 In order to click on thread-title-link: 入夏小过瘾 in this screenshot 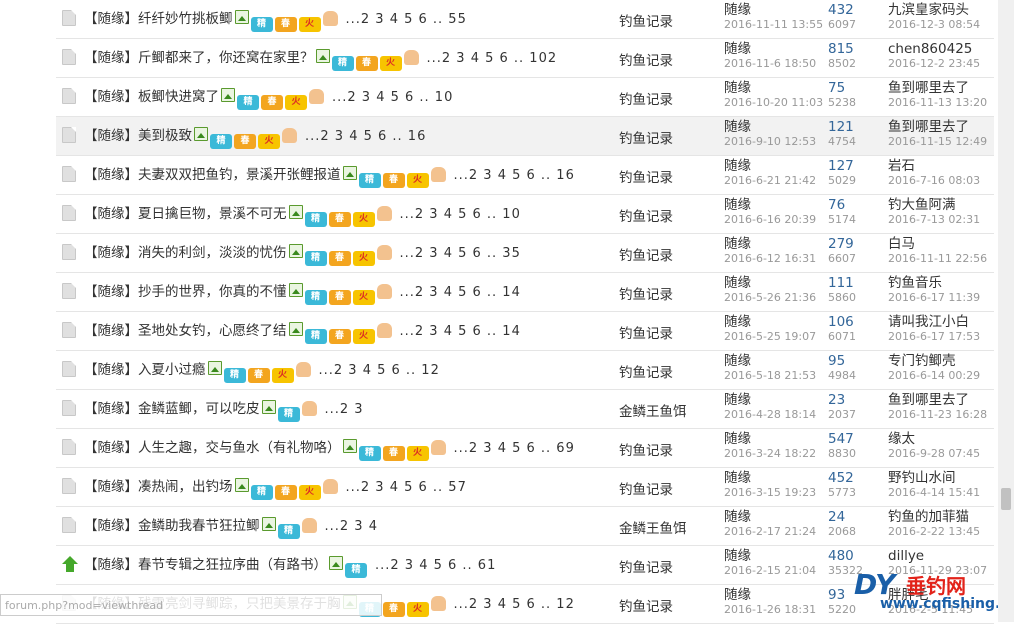, I will do `click(172, 370)`.